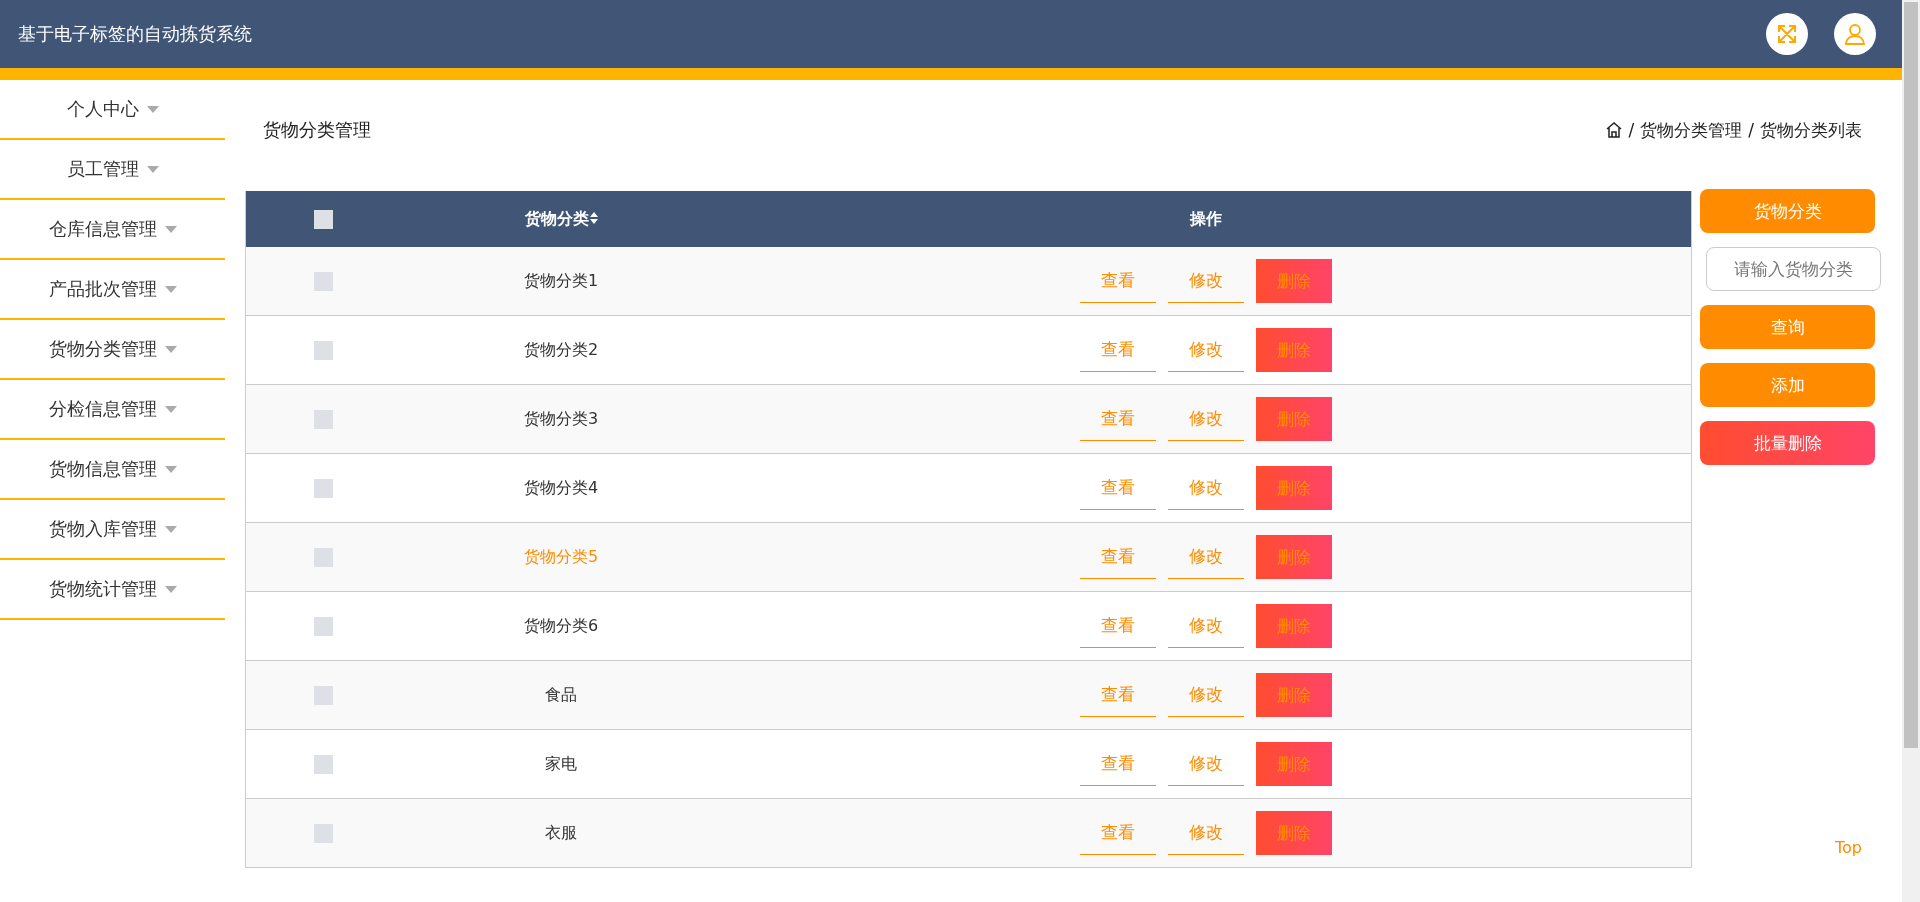  I want to click on sidebar-item: 分检信息管理, so click(112, 410).